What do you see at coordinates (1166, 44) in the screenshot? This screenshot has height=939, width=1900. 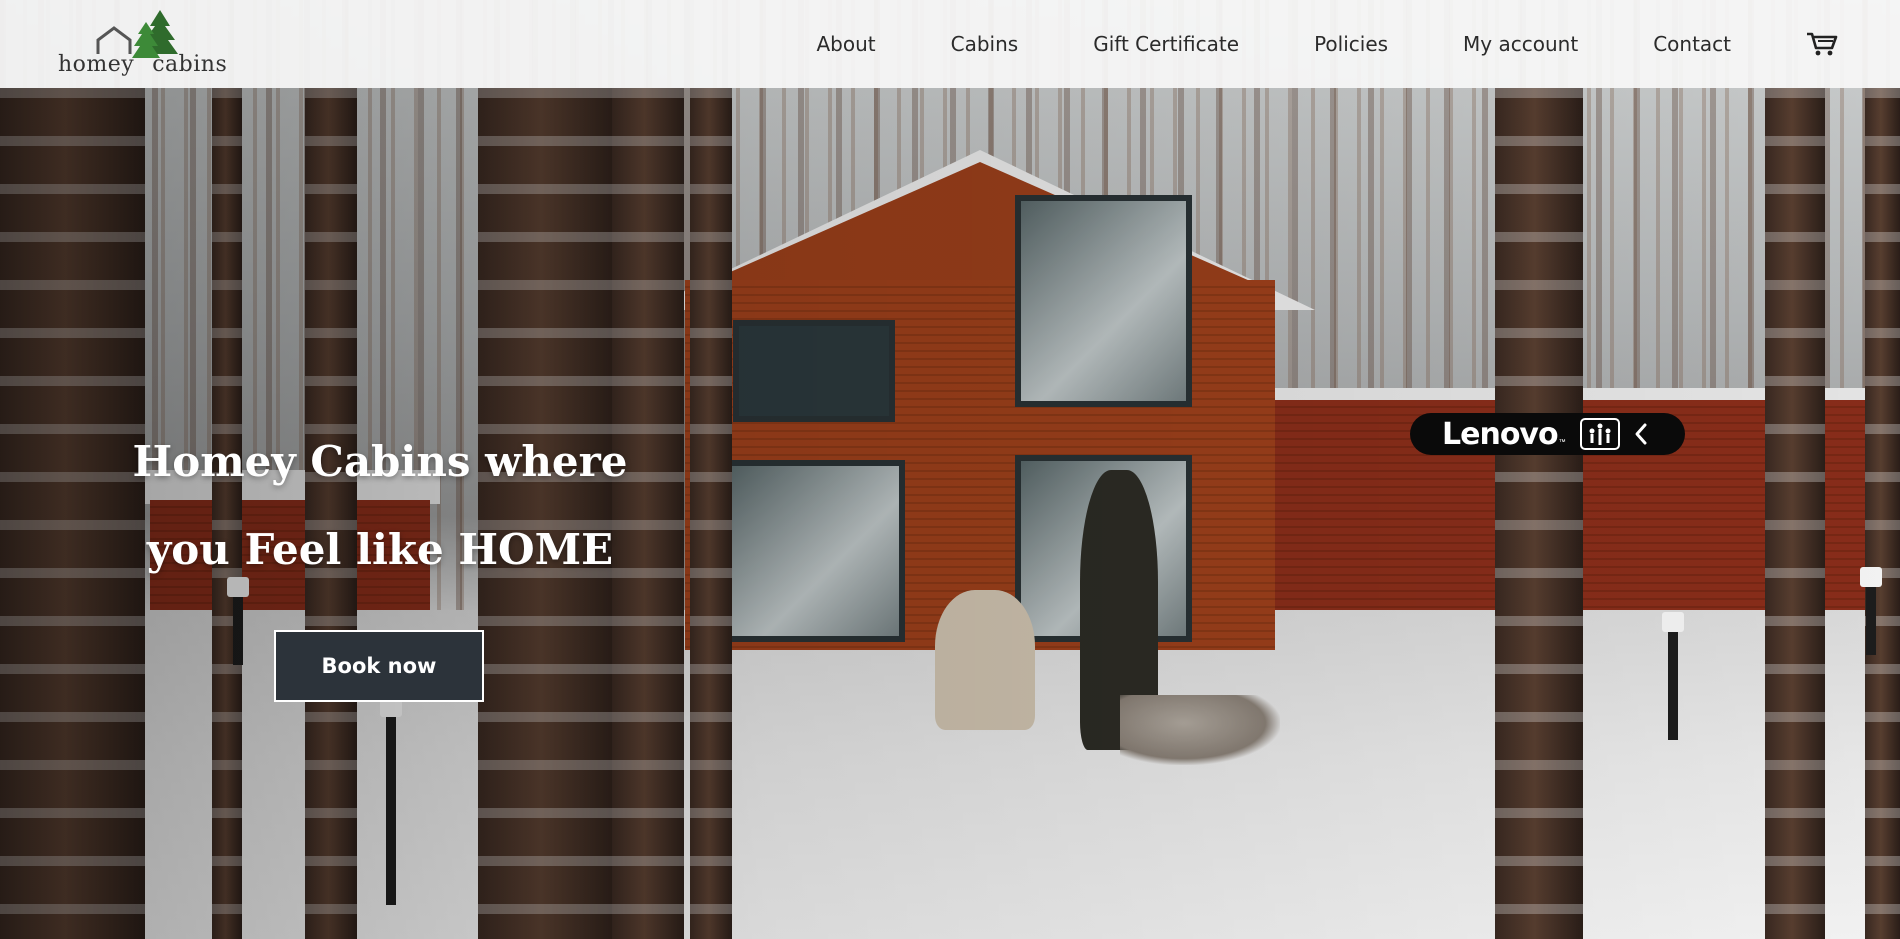 I see `nav-gift-certificate: Gift Certificate` at bounding box center [1166, 44].